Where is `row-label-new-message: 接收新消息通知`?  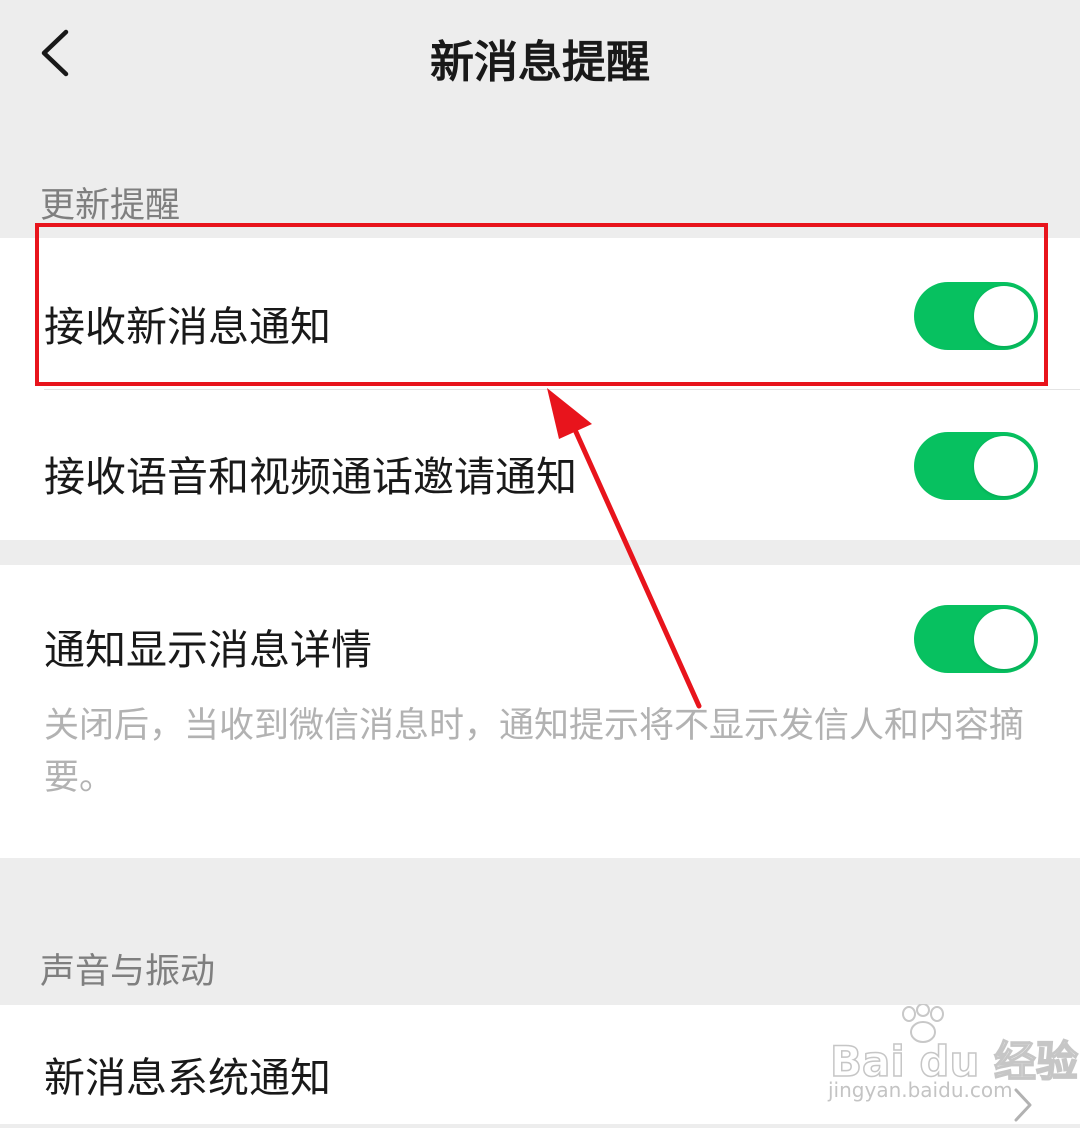 row-label-new-message: 接收新消息通知 is located at coordinates (187, 327).